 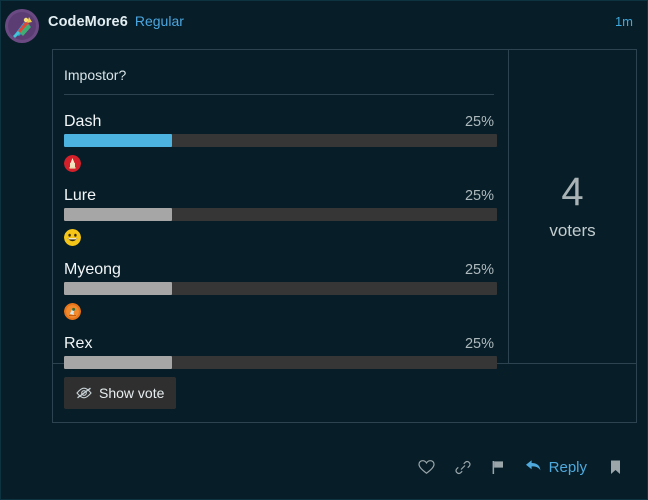 I want to click on rocket-firework-avatar, so click(x=22, y=26).